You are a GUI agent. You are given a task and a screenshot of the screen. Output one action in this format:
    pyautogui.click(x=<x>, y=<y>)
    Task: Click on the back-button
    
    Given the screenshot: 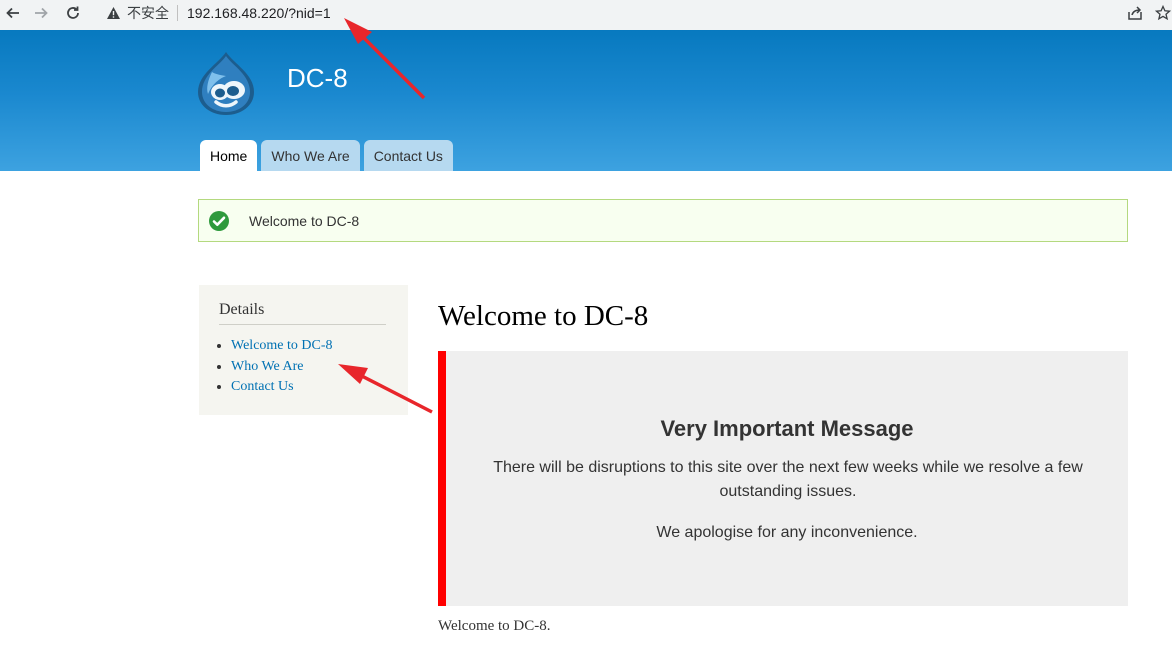 What is the action you would take?
    pyautogui.click(x=13, y=13)
    